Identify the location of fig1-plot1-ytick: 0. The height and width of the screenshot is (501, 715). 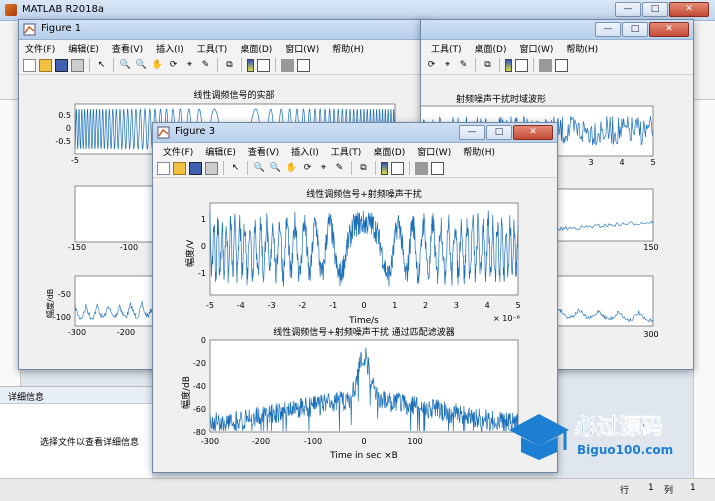
(68, 128).